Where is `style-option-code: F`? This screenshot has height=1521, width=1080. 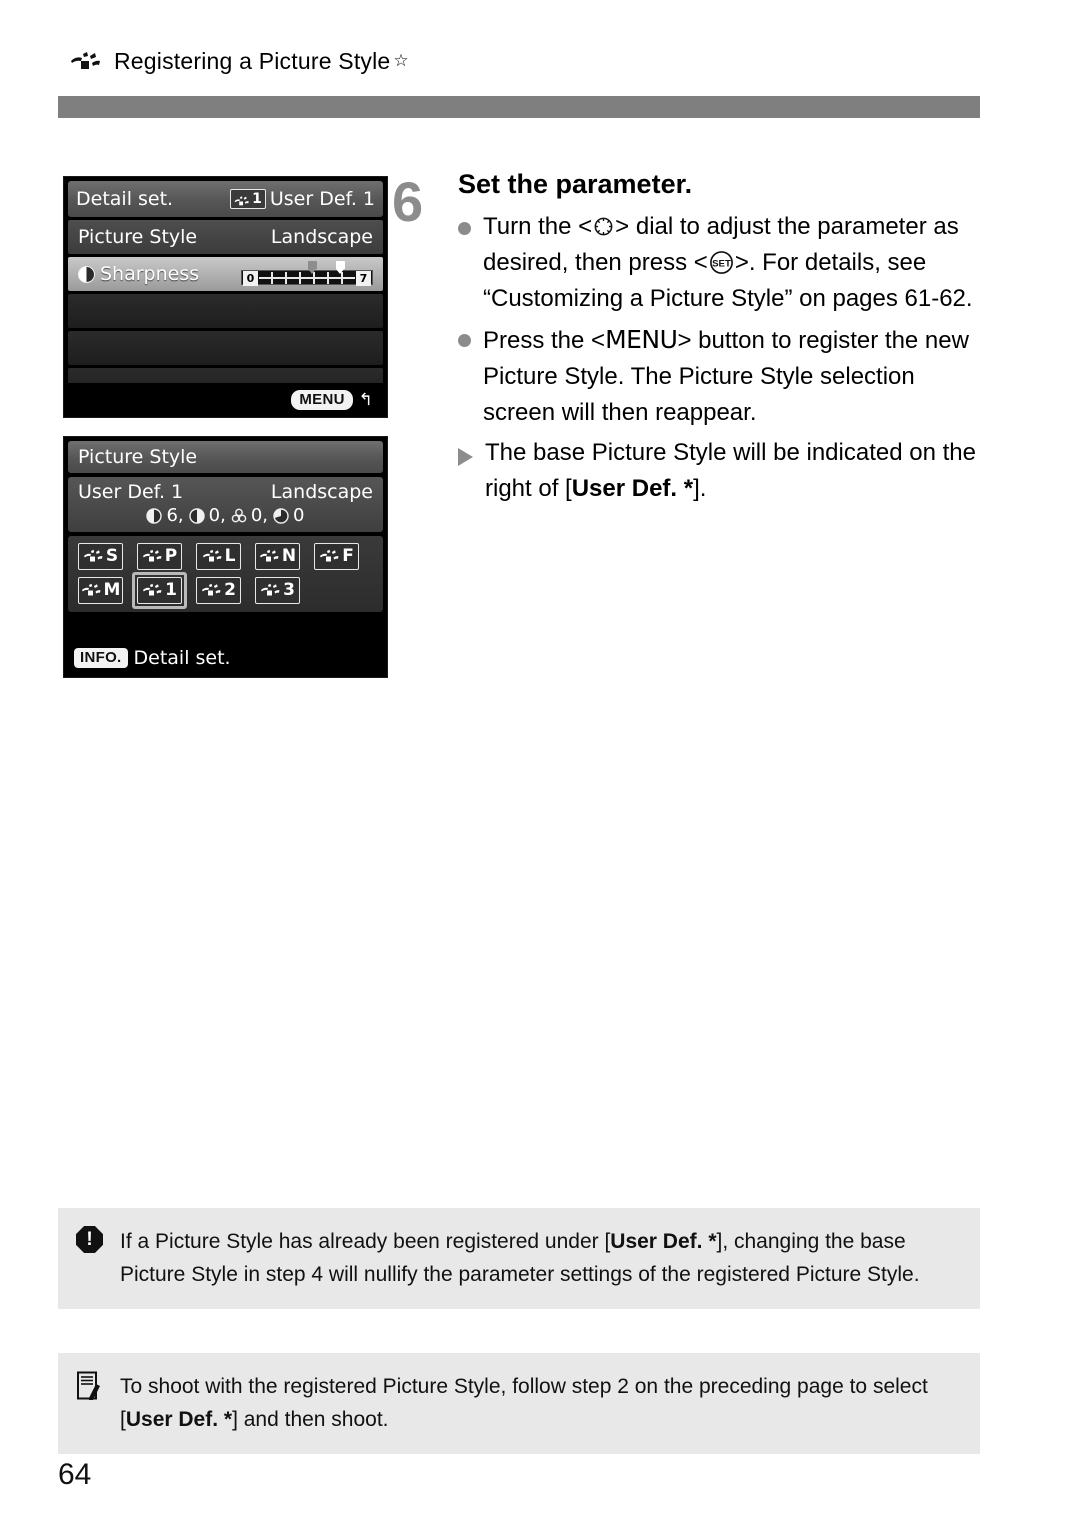 style-option-code: F is located at coordinates (348, 556).